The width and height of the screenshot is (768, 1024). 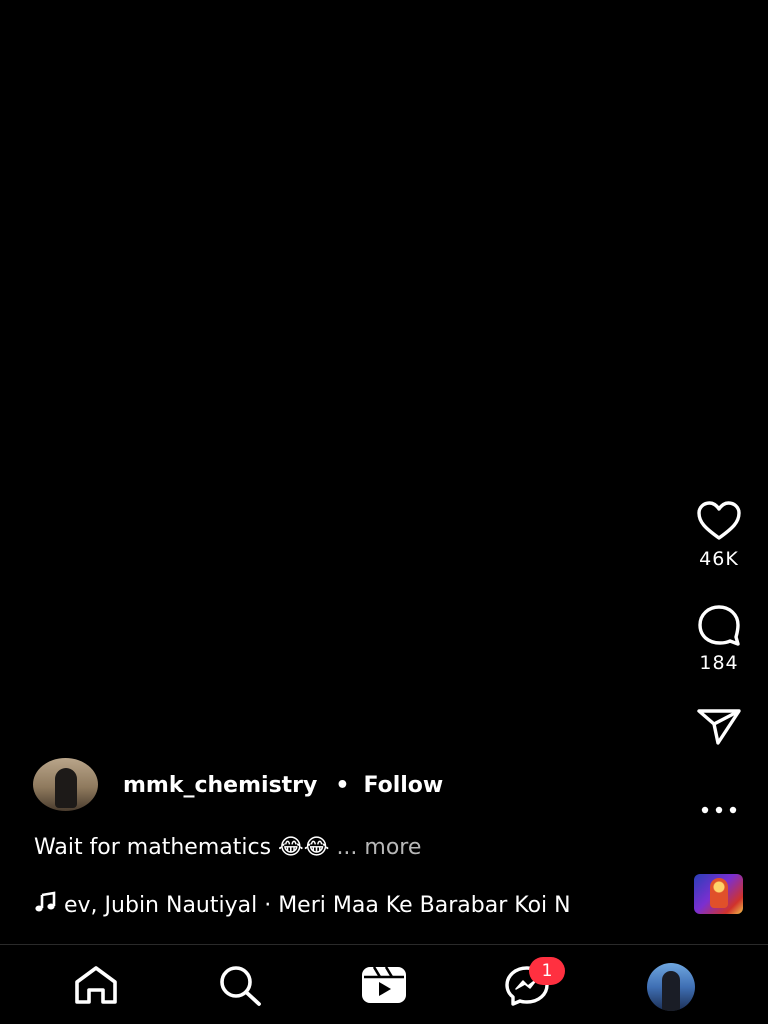 I want to click on messages-badge: 1, so click(x=547, y=971).